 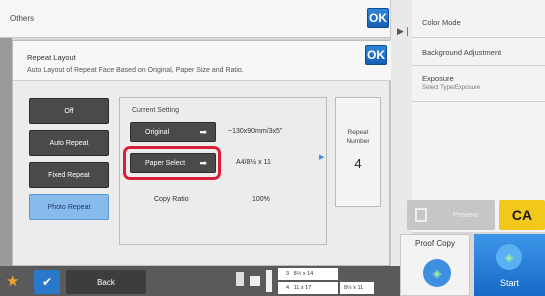 What do you see at coordinates (376, 55) in the screenshot?
I see `dialog-ok-button: OK` at bounding box center [376, 55].